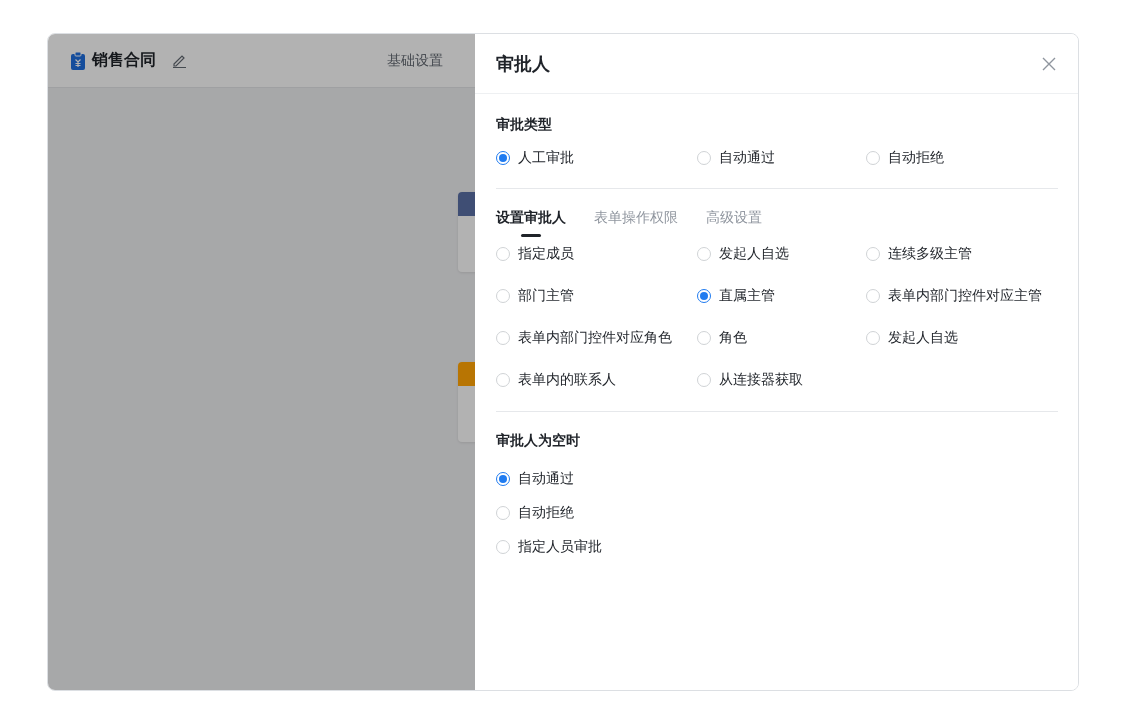 This screenshot has width=1125, height=726. I want to click on tab-underline, so click(531, 235).